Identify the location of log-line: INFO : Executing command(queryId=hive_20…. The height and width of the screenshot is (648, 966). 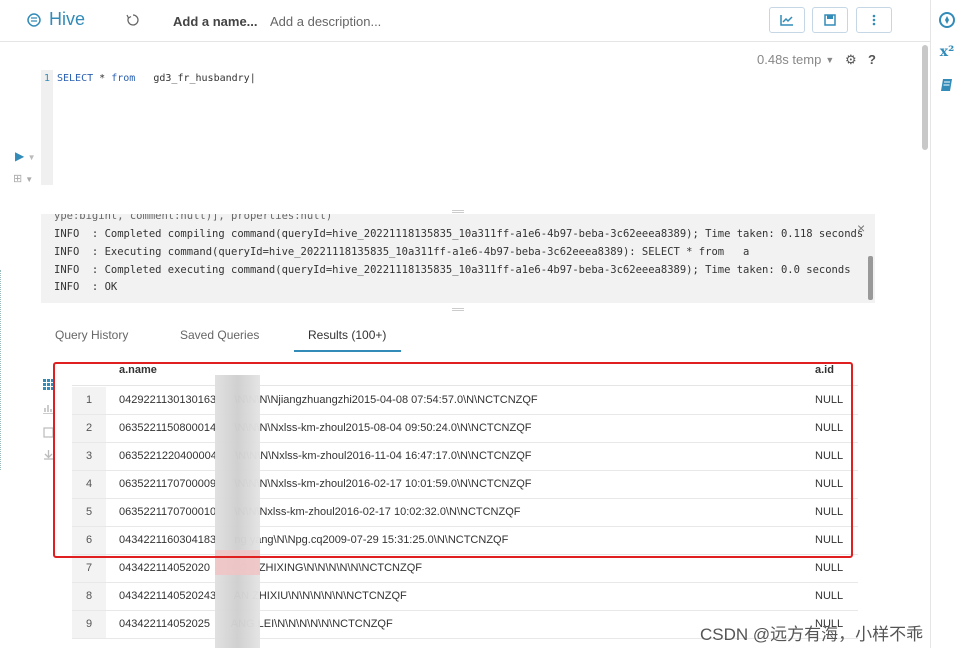
(401, 252).